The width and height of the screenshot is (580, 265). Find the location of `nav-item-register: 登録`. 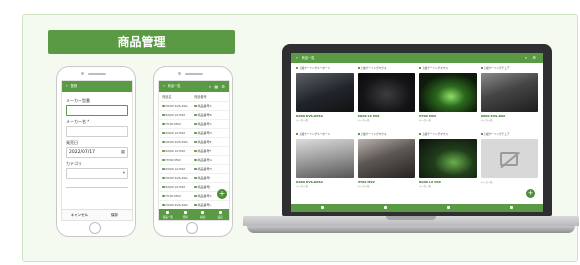

nav-item-register: 登録 is located at coordinates (186, 214).